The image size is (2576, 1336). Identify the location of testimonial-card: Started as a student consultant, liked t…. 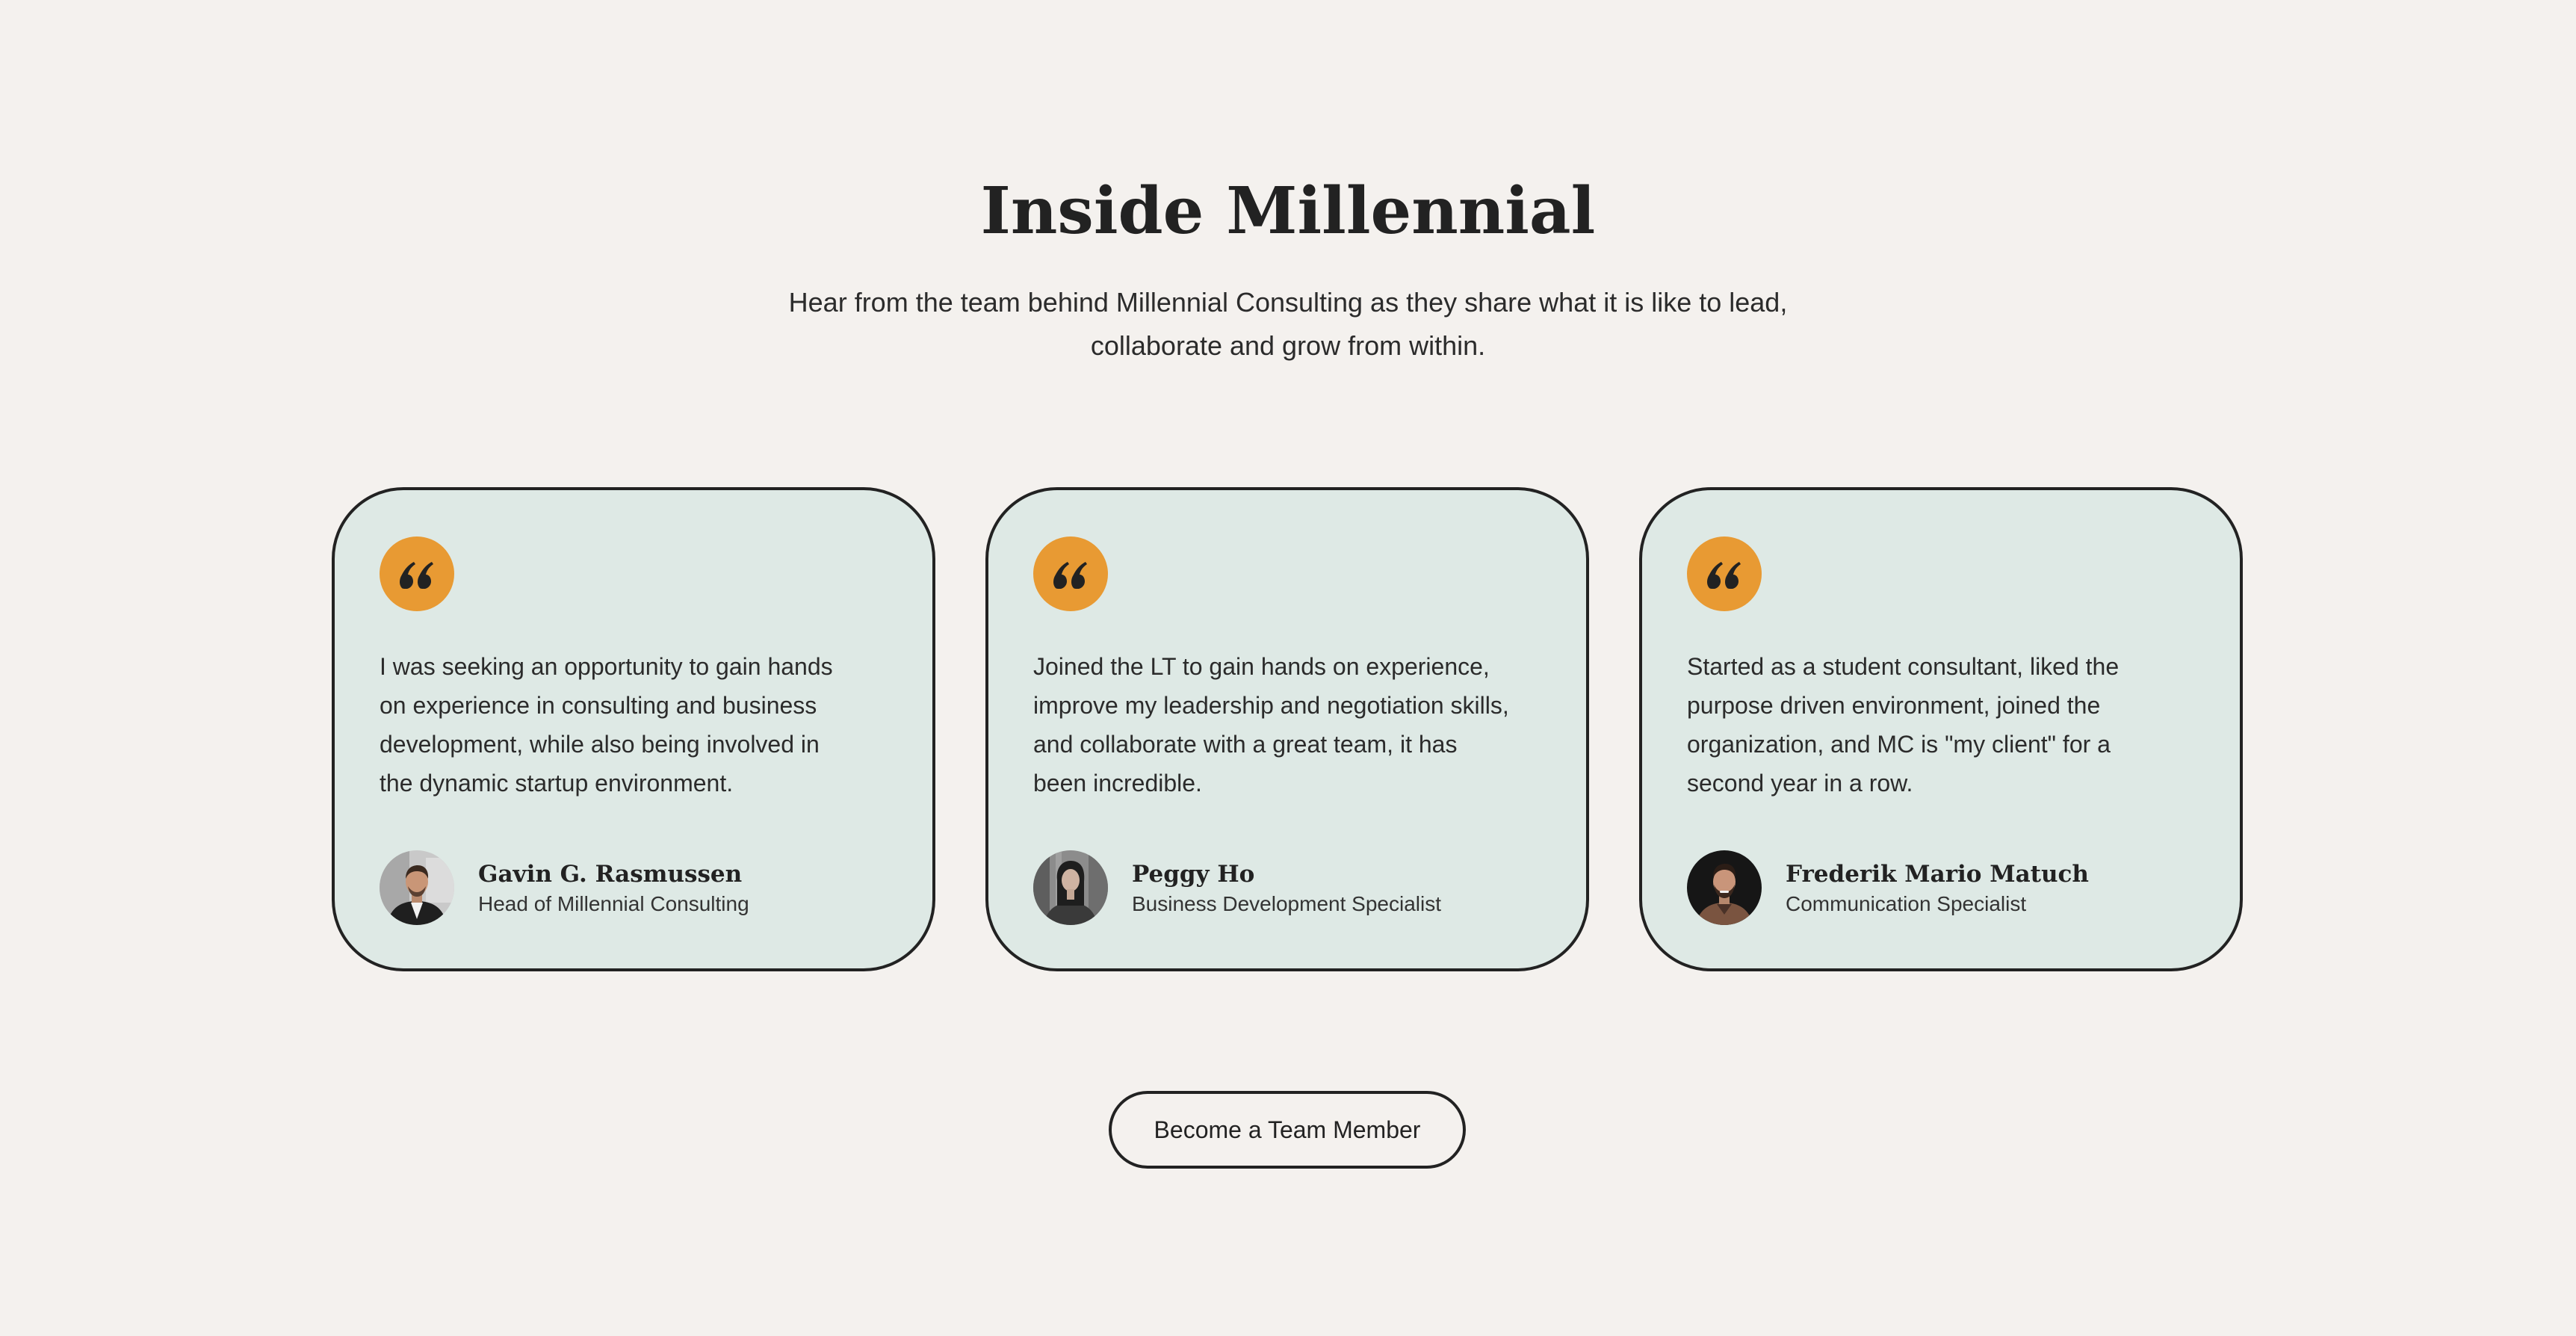
(1941, 729).